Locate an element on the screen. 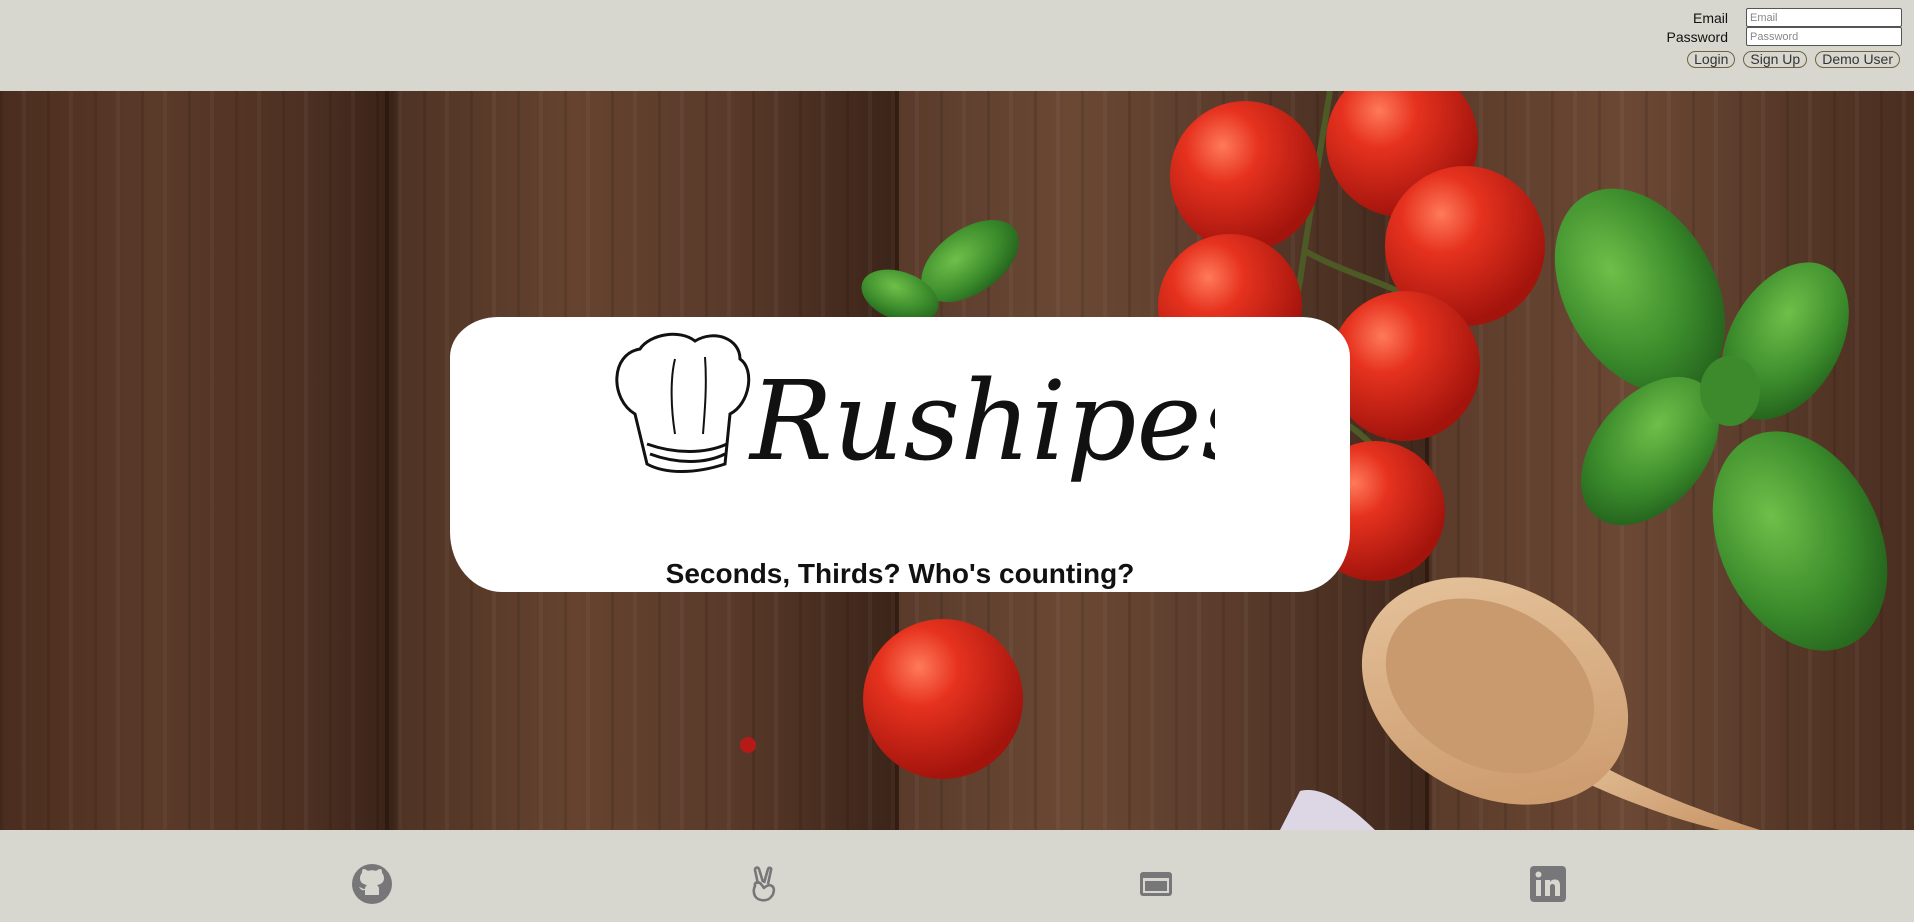 The height and width of the screenshot is (922, 1914). portfolio-icon is located at coordinates (1156, 884).